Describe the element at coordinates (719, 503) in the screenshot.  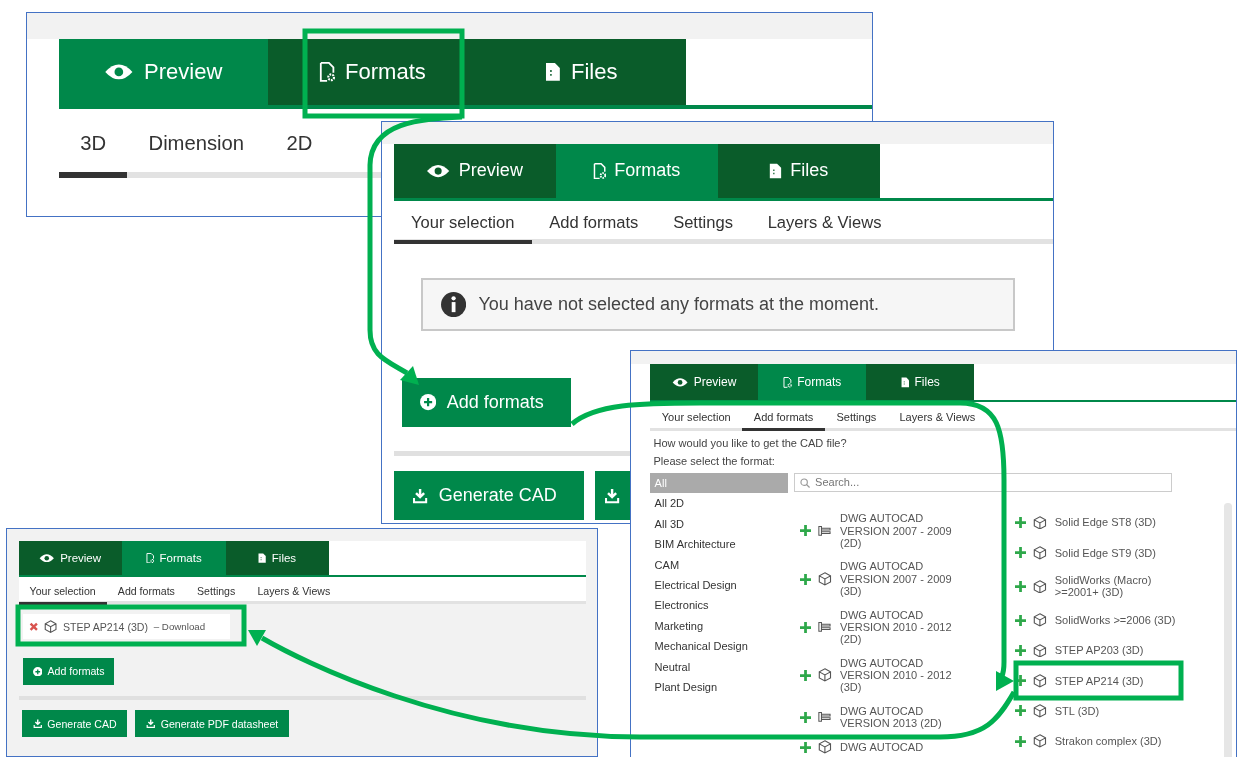
I see `category-item: All 2D` at that location.